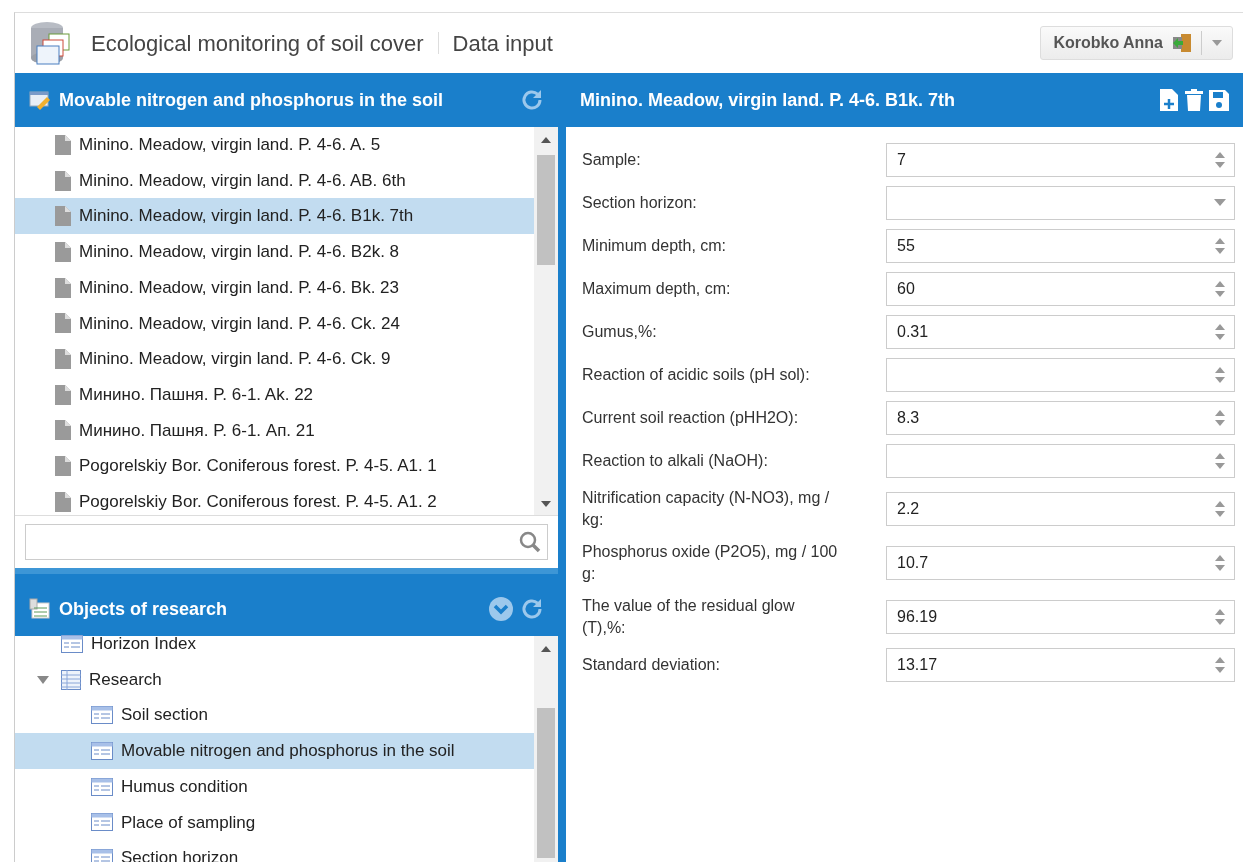 The height and width of the screenshot is (862, 1243). Describe the element at coordinates (1060, 563) in the screenshot. I see `number-field: 10.7` at that location.